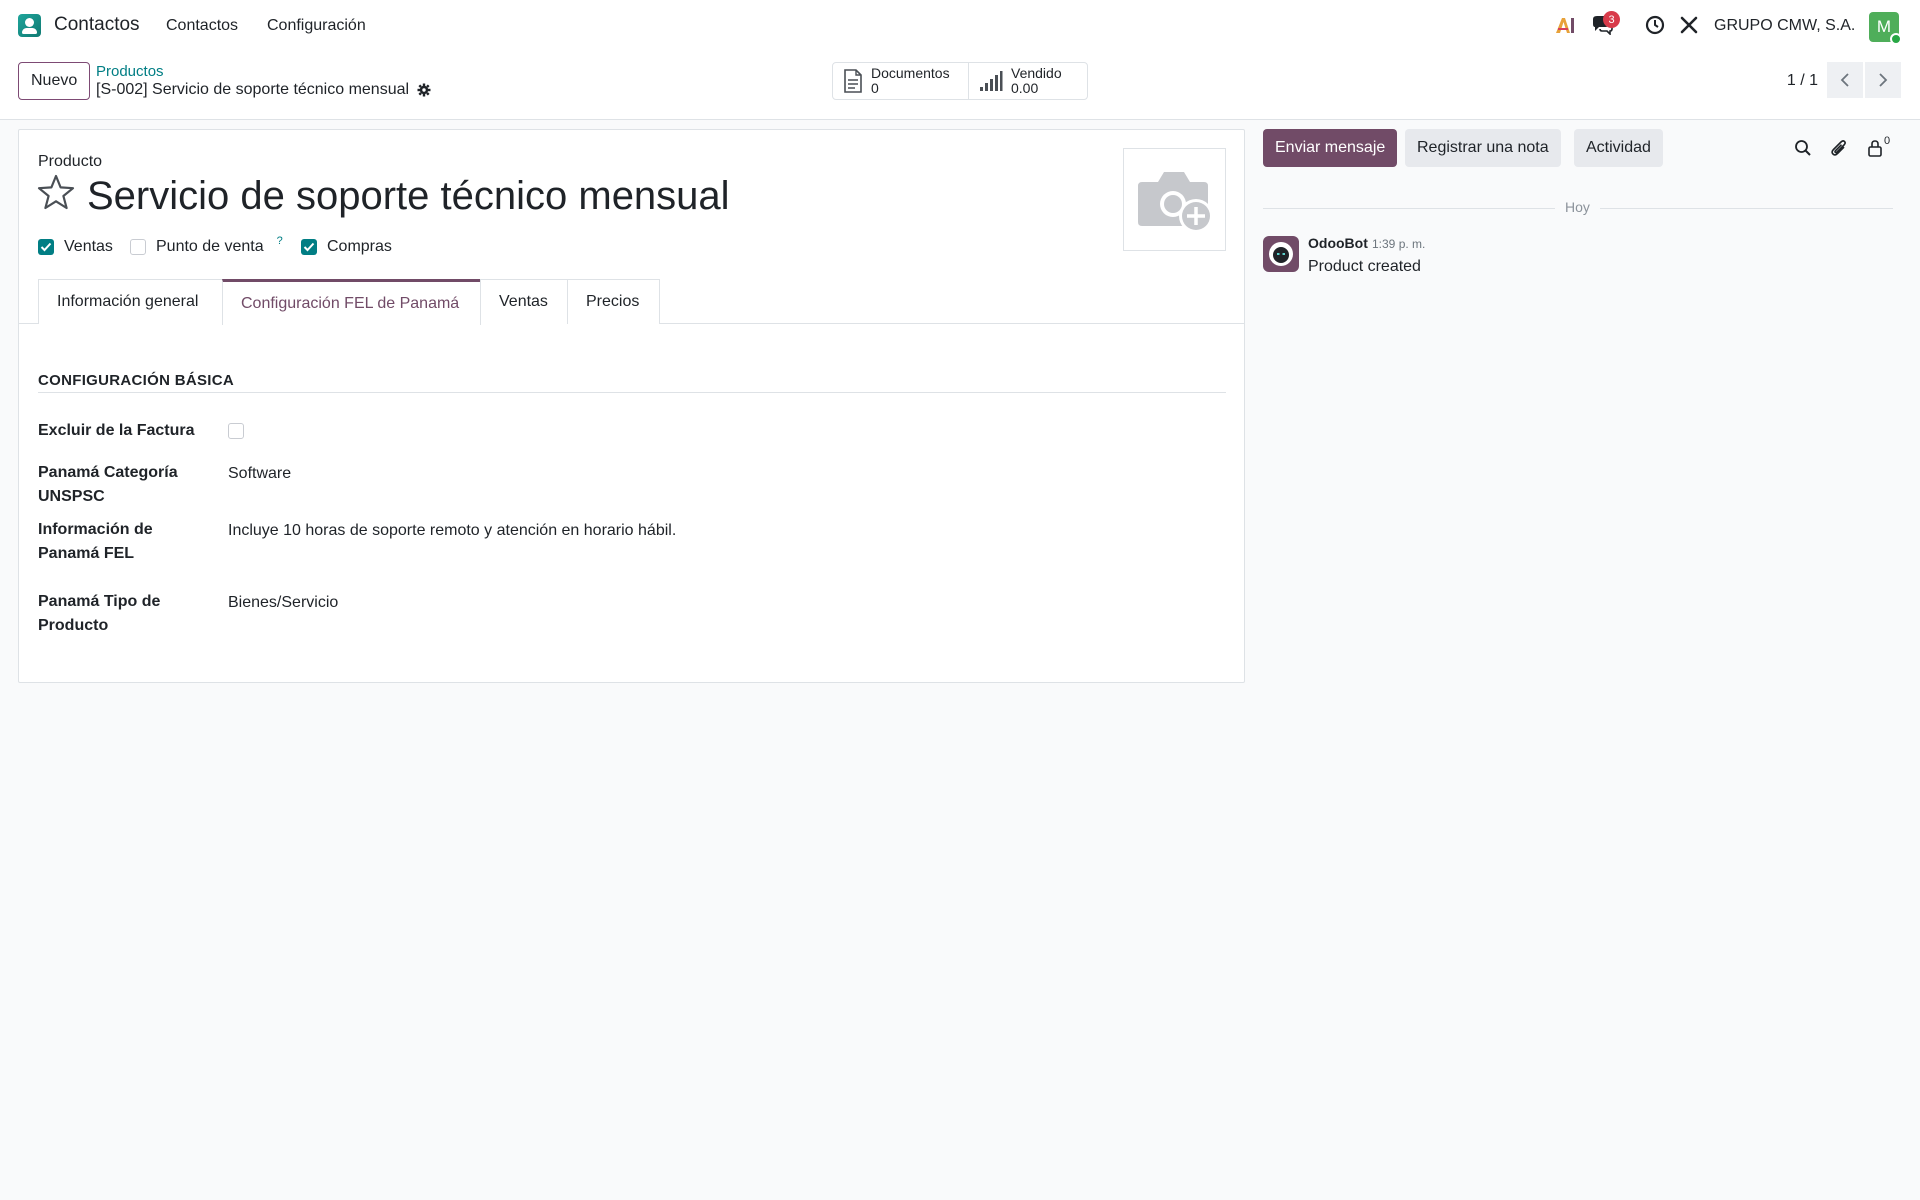 The image size is (1920, 1200). What do you see at coordinates (54, 81) in the screenshot?
I see `new-button: Nuevo` at bounding box center [54, 81].